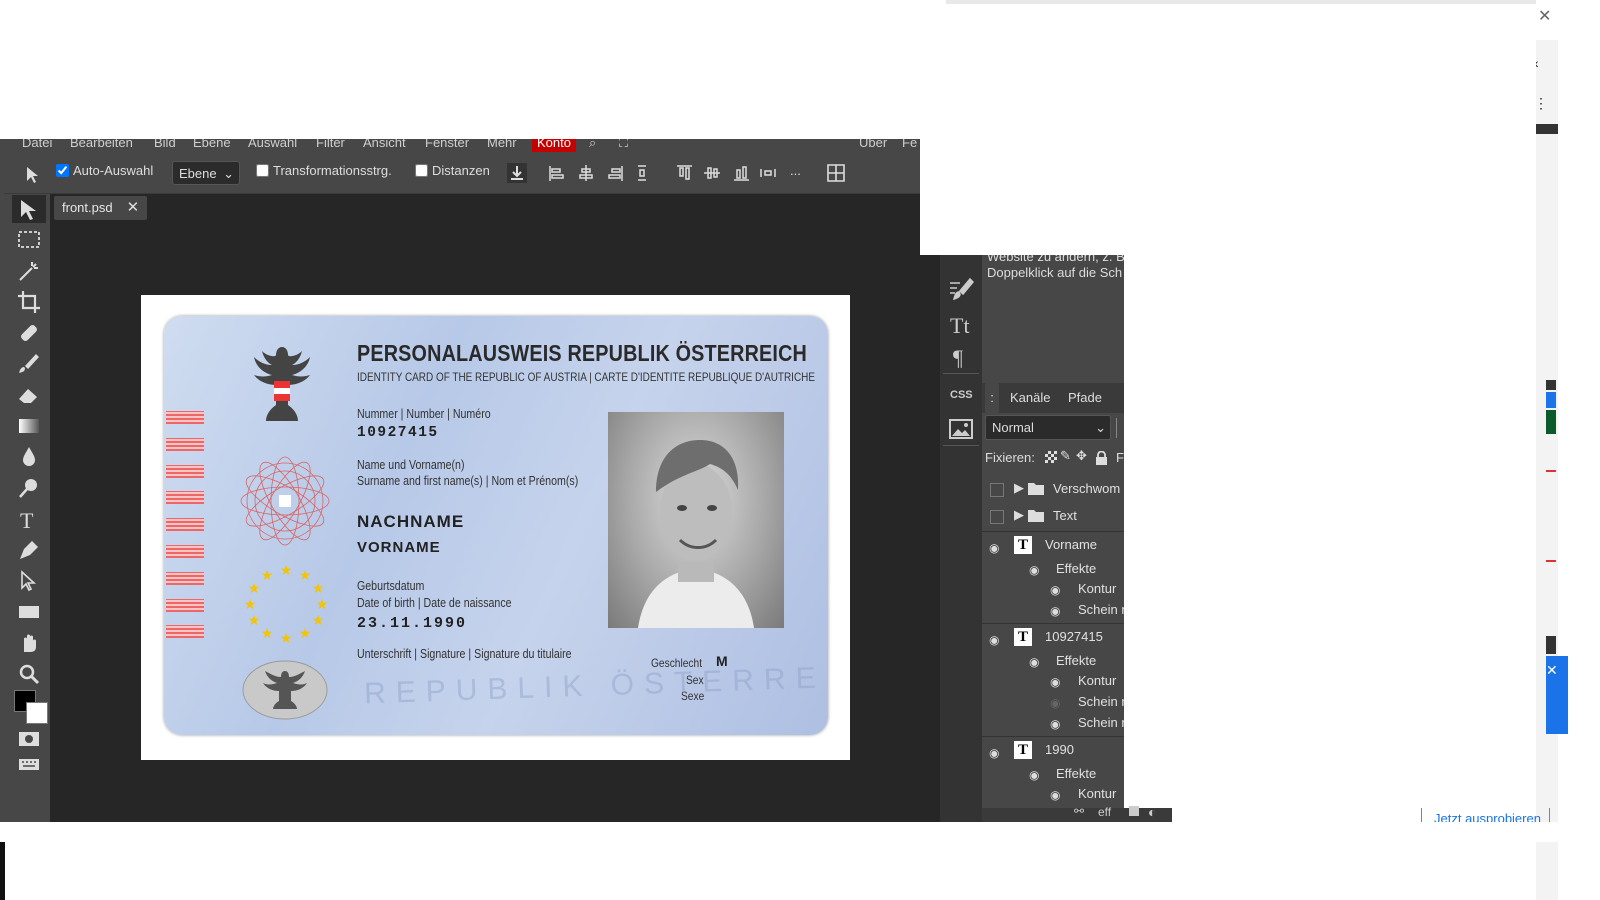  Describe the element at coordinates (961, 357) in the screenshot. I see `paragraph-panel-icon: ¶` at that location.